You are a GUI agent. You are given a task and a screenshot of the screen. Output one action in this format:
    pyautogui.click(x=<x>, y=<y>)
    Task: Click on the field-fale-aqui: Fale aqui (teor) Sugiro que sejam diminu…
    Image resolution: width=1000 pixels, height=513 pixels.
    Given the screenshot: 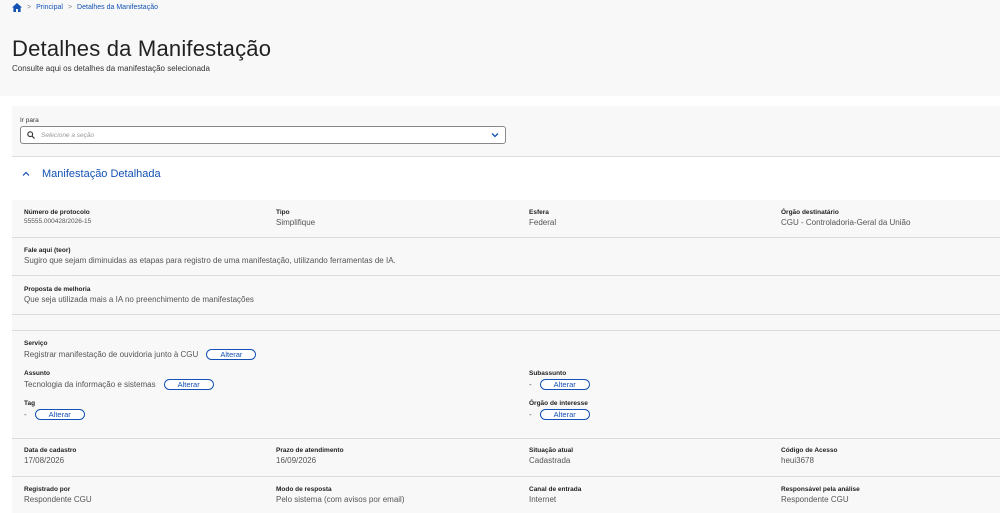 What is the action you would take?
    pyautogui.click(x=210, y=256)
    